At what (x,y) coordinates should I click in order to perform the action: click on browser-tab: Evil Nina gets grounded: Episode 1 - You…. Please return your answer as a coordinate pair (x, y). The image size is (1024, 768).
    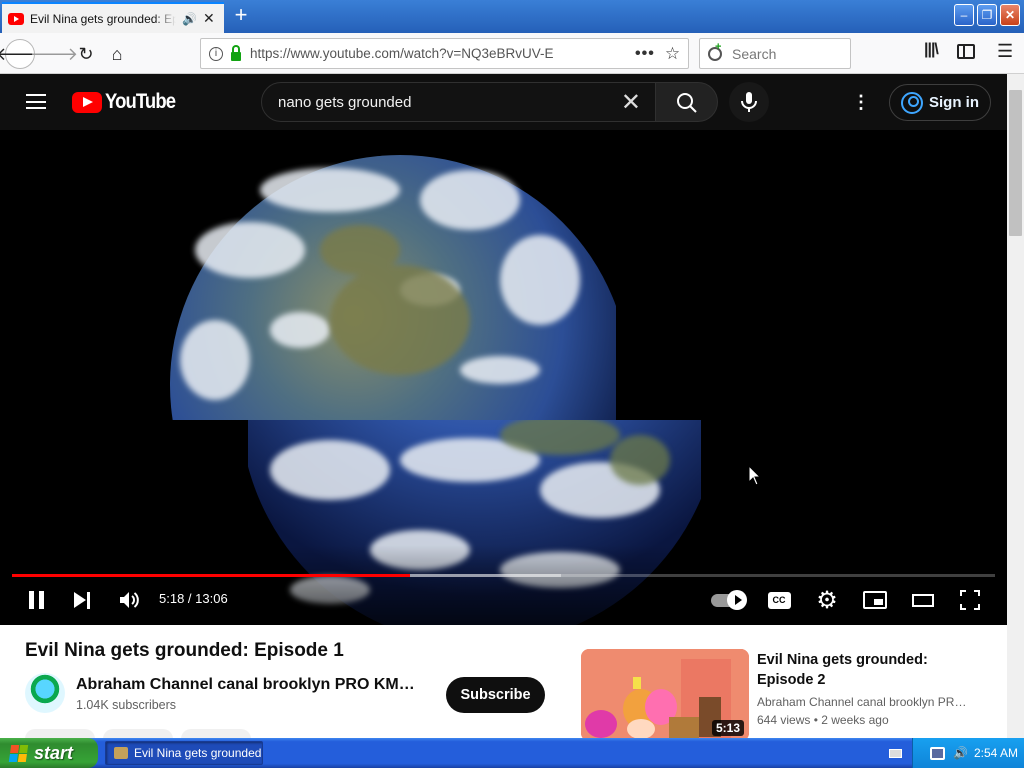
    Looking at the image, I should click on (113, 17).